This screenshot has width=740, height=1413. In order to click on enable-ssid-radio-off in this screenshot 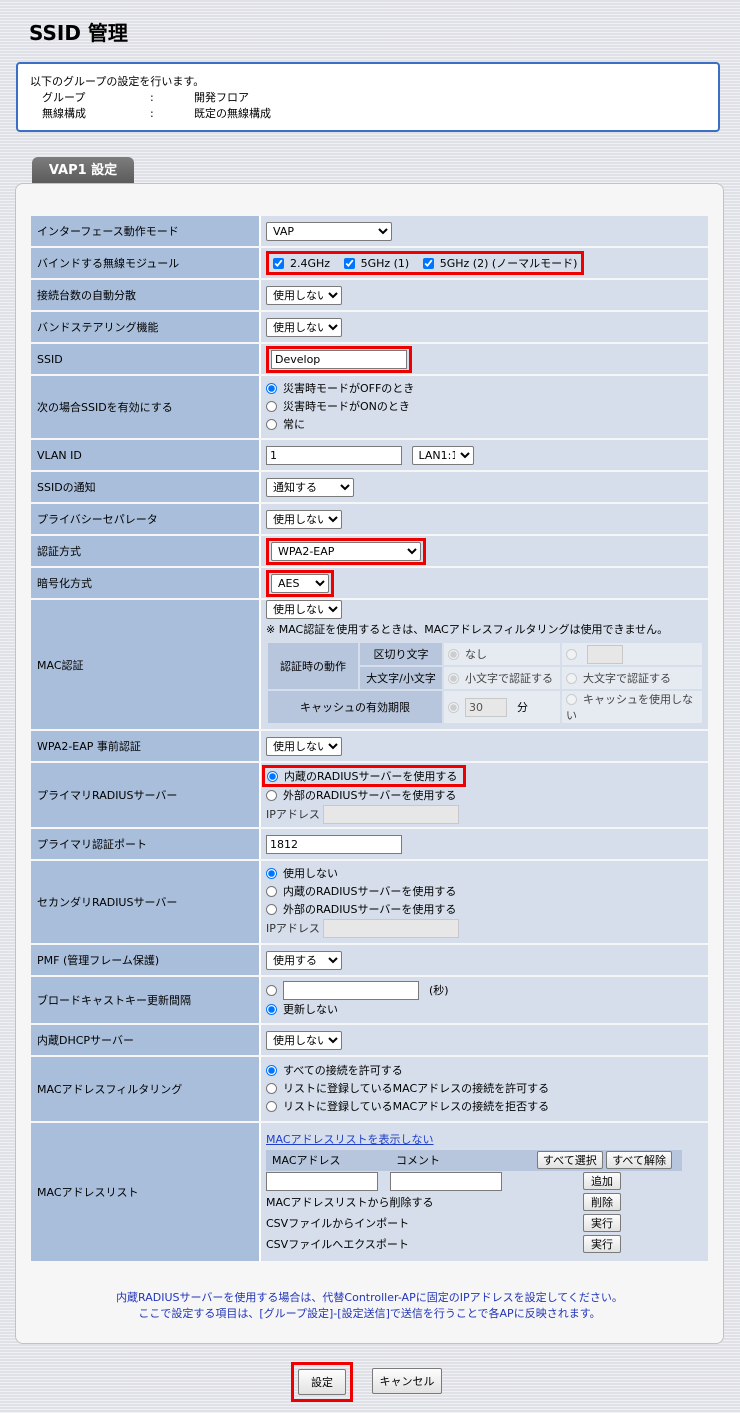, I will do `click(271, 388)`.